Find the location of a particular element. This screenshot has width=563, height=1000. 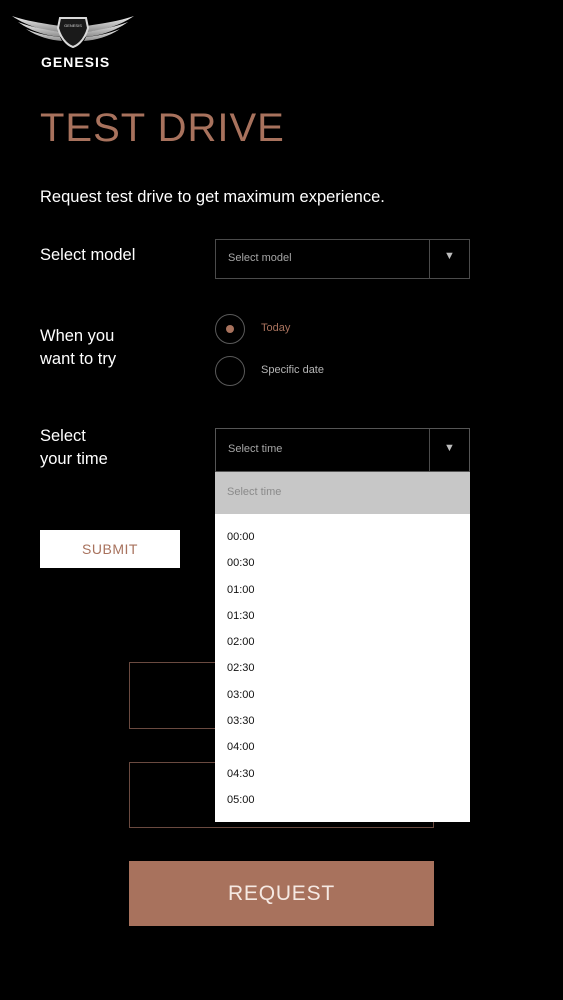

time-option: 04:00 is located at coordinates (342, 747).